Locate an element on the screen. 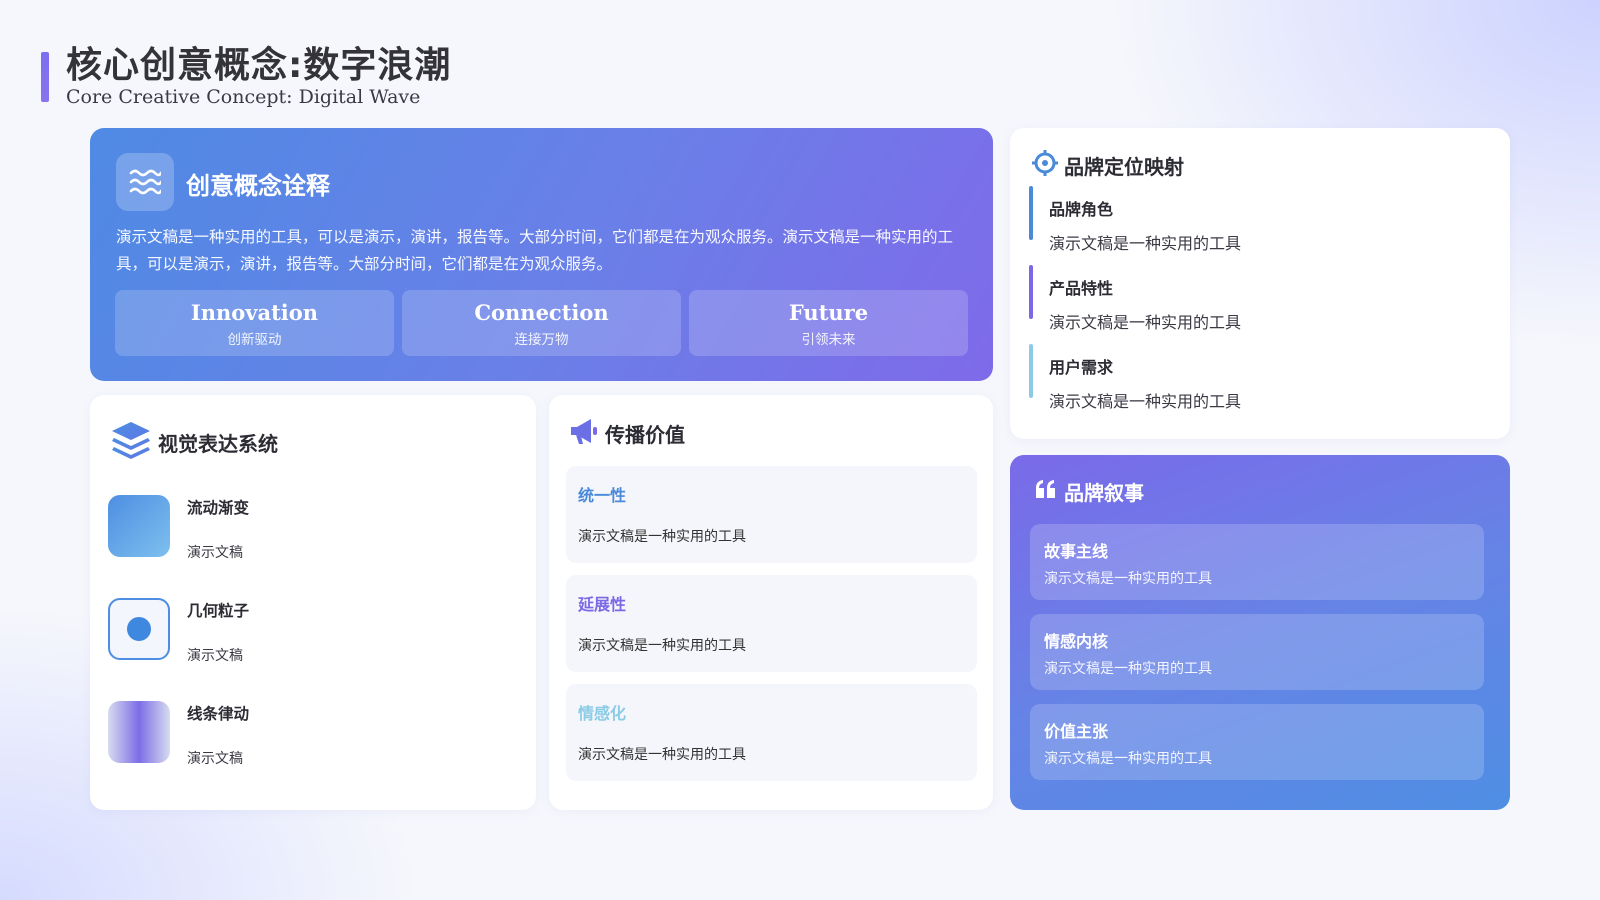  crosshair-icon is located at coordinates (1045, 165).